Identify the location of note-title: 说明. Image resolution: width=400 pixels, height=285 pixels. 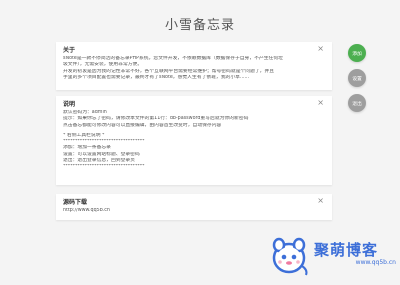
(69, 104).